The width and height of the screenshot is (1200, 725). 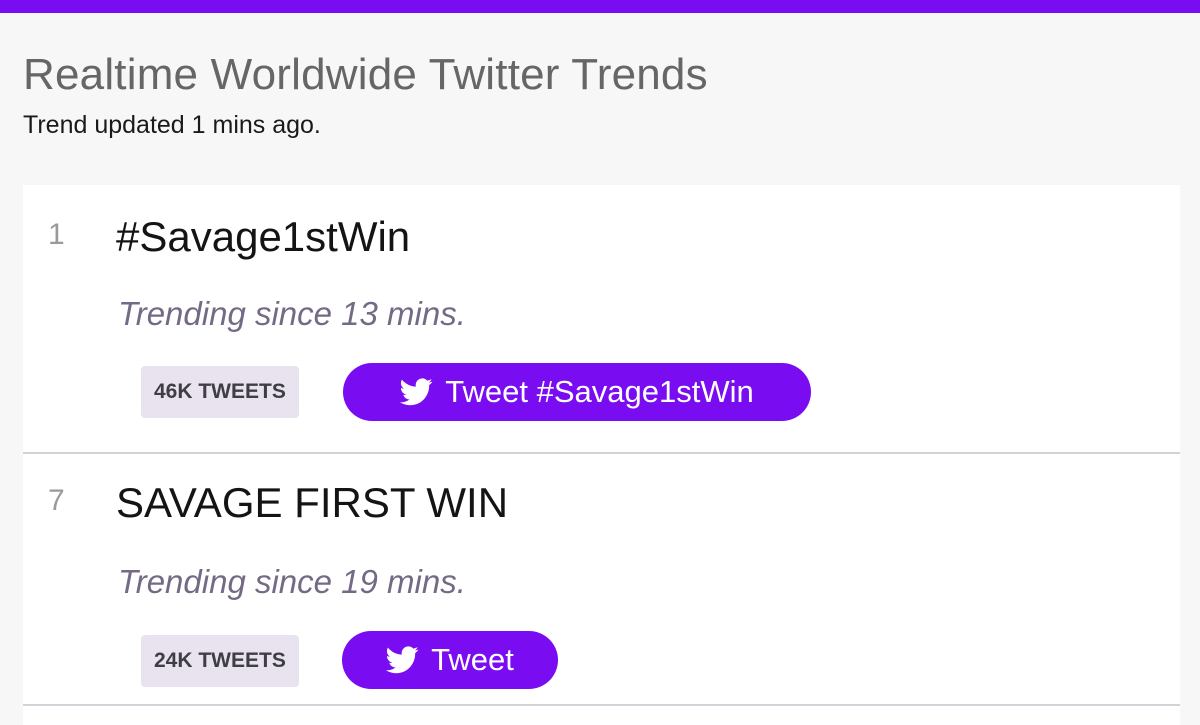 What do you see at coordinates (220, 661) in the screenshot?
I see `tweet-count-badge: 24K TWEETS` at bounding box center [220, 661].